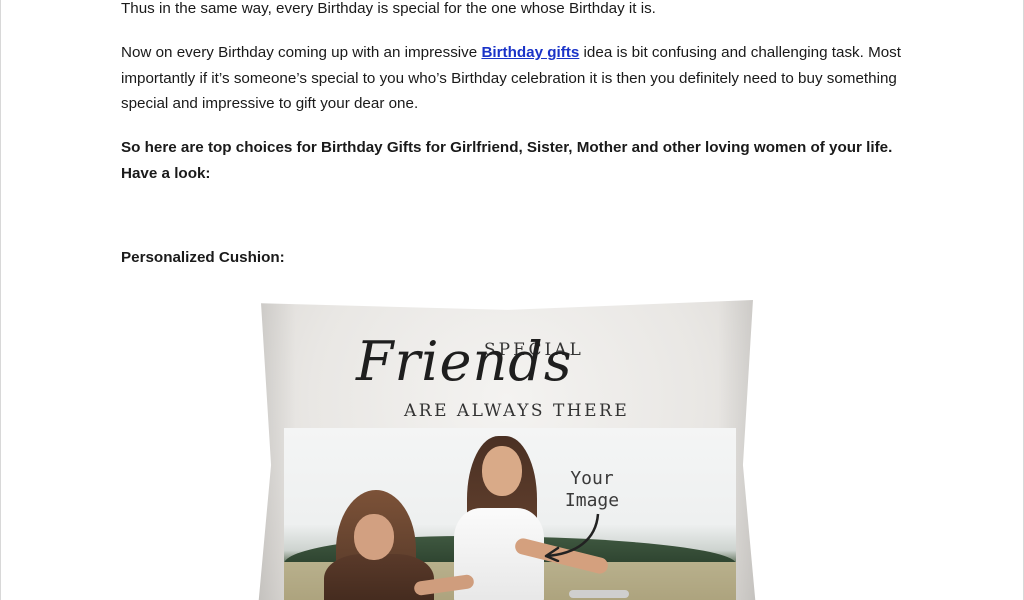 This screenshot has height=600, width=1024. I want to click on your-image-placeholder-label: Your Image, so click(592, 490).